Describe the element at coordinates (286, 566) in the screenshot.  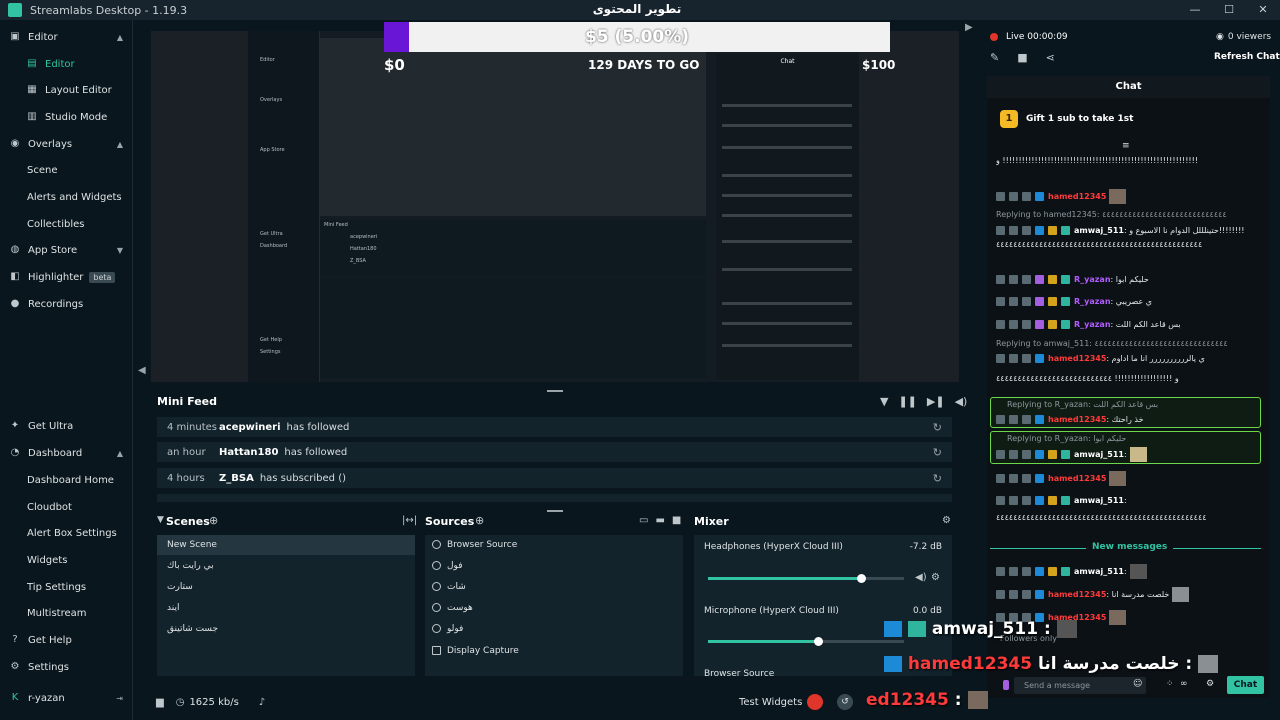
I see `scene-item: بي رايت باك` at that location.